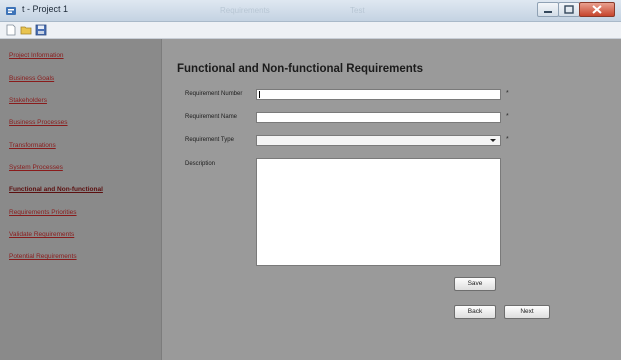 This screenshot has height=360, width=621. I want to click on requirement-number-label: Requirement Number, so click(214, 94).